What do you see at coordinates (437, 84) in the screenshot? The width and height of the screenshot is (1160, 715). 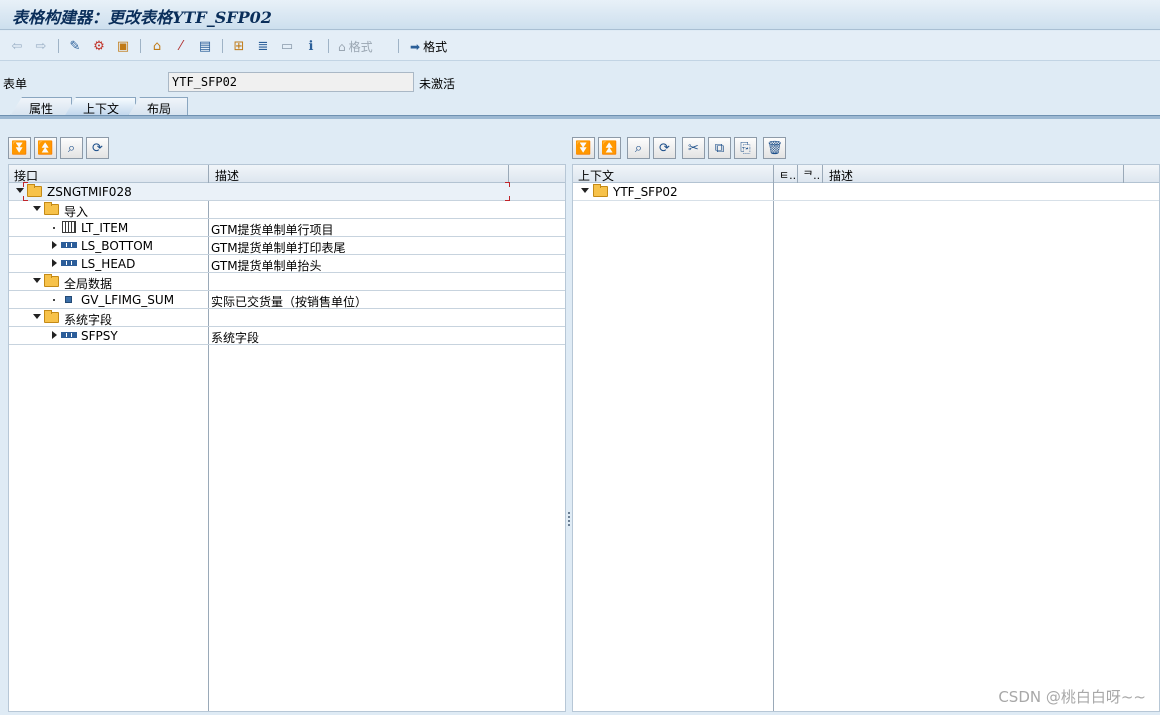 I see `form-status: 未激活` at bounding box center [437, 84].